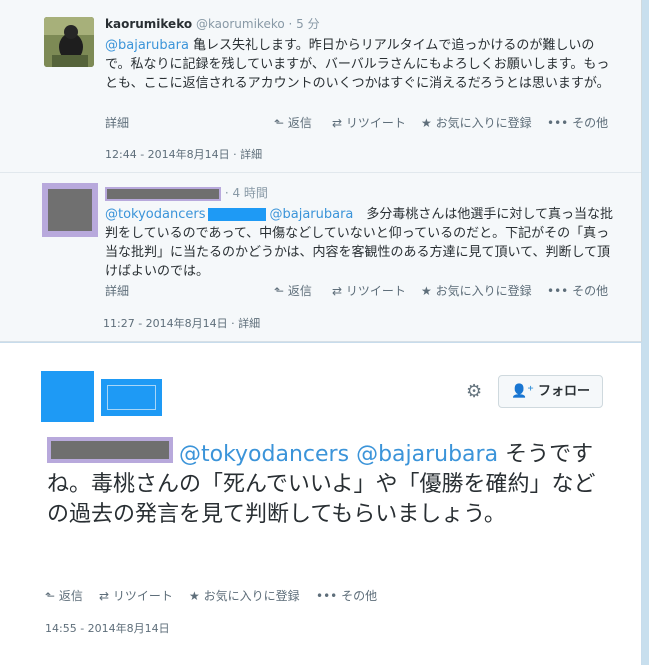  What do you see at coordinates (304, 24) in the screenshot?
I see `relative-time: · 5 分` at bounding box center [304, 24].